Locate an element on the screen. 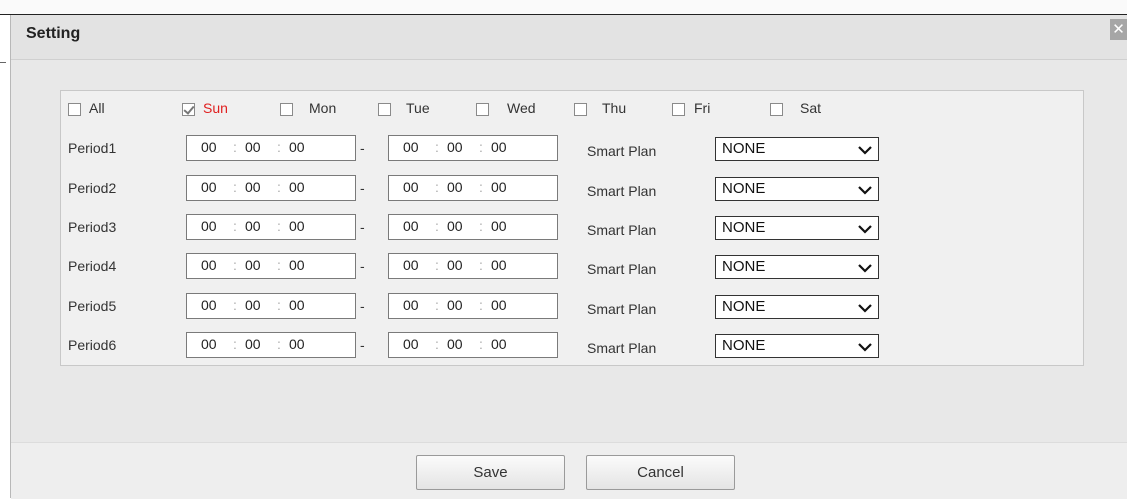  day-checkbox-sat is located at coordinates (776, 109).